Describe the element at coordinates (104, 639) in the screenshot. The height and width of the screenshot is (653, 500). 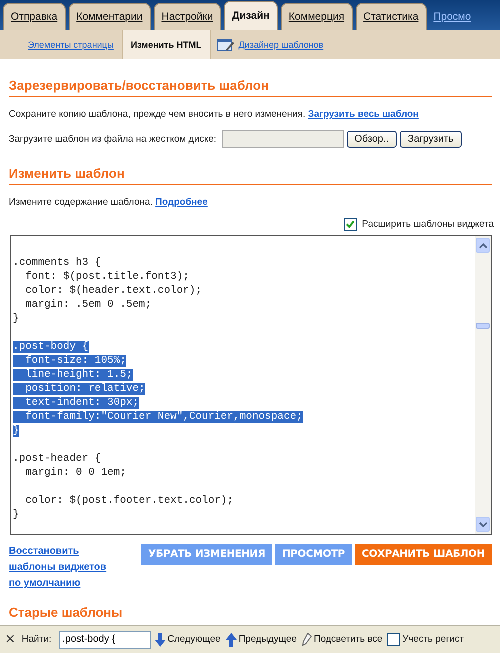
I see `find-field: .post-body {` at that location.